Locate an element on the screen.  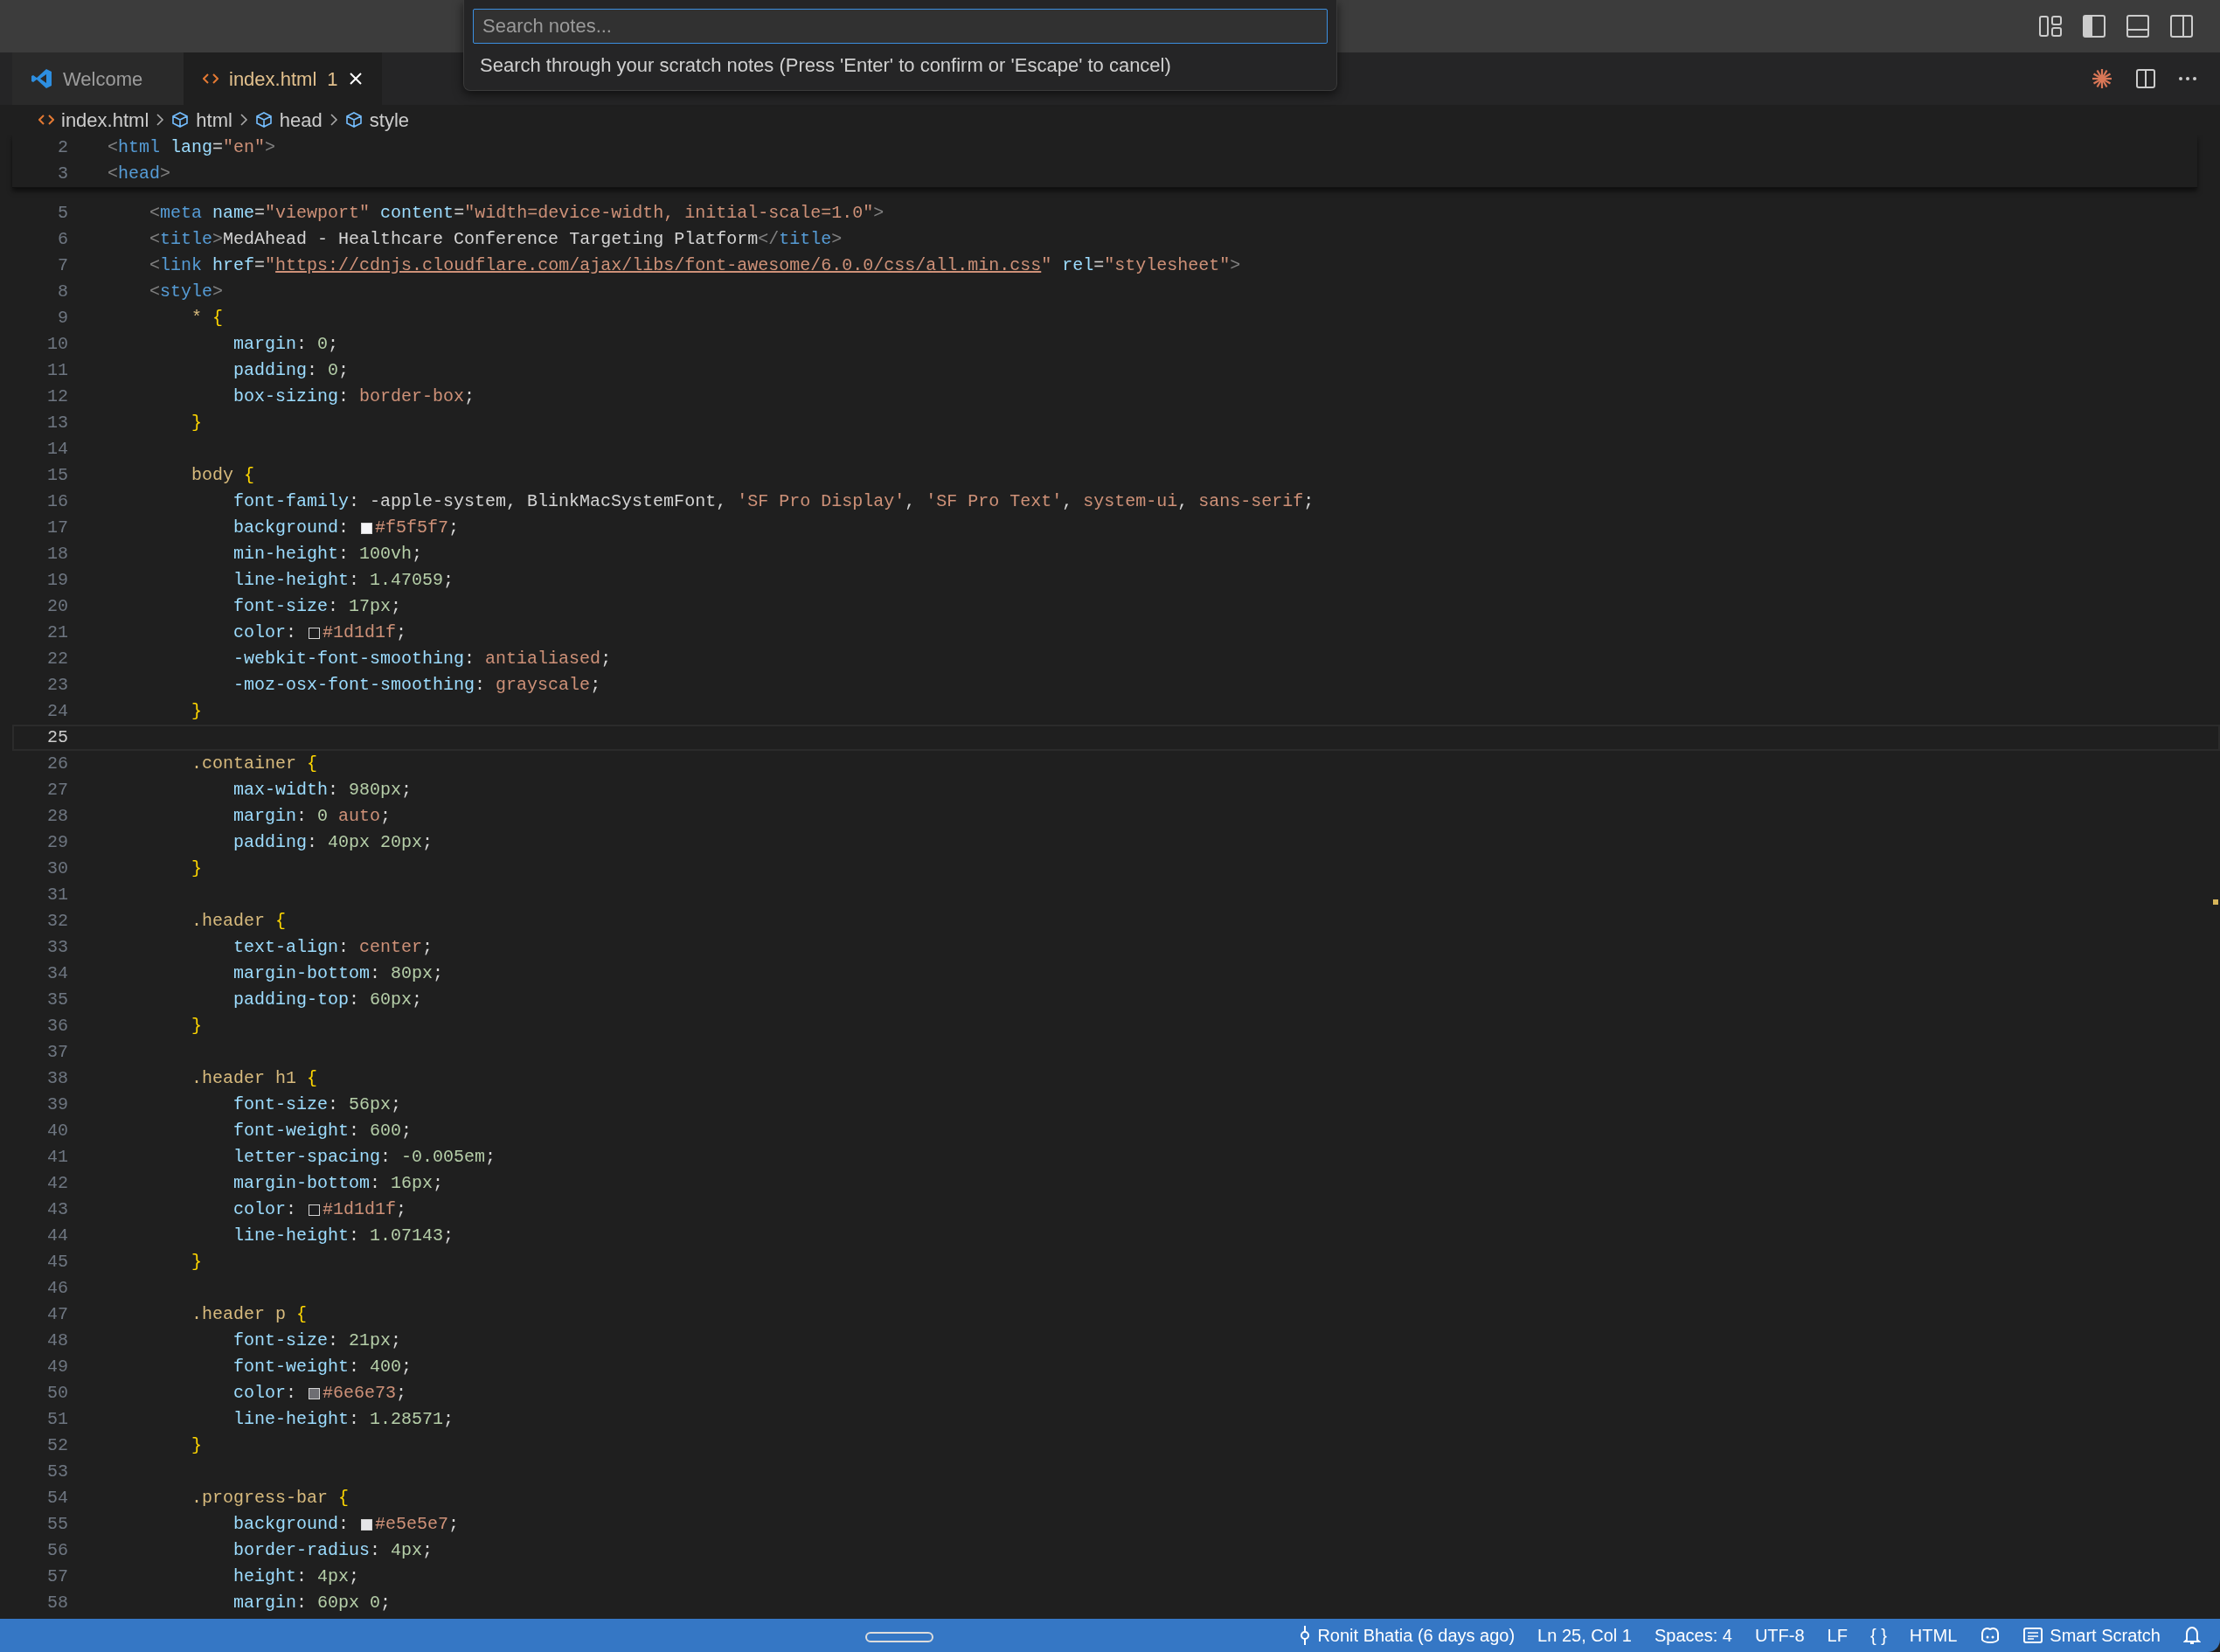
line-number: 24 is located at coordinates (57, 712).